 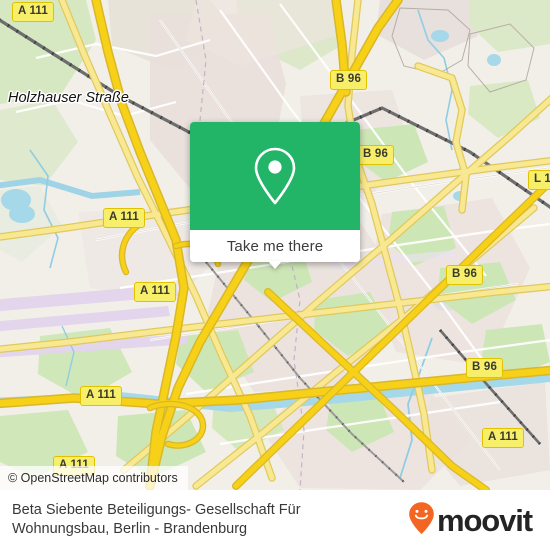 What do you see at coordinates (539, 180) in the screenshot?
I see `road-shield-l1-right-edge: L 1` at bounding box center [539, 180].